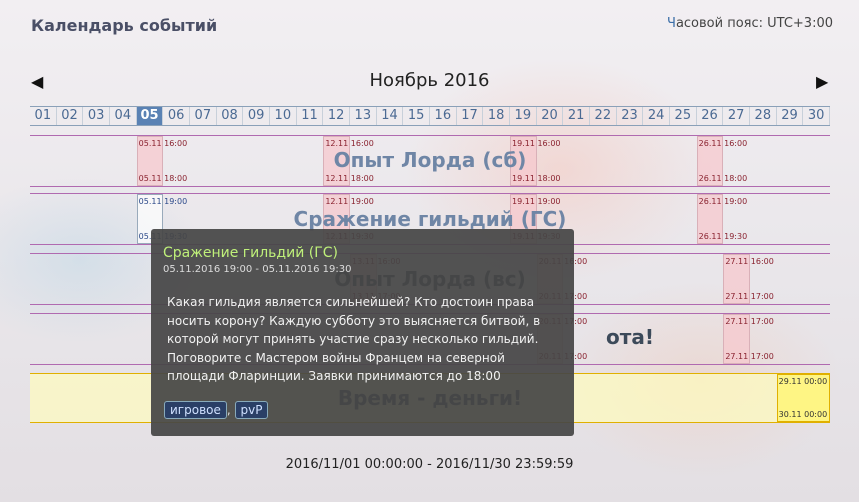  I want to click on event-start-time: 27.11 16:00, so click(749, 261).